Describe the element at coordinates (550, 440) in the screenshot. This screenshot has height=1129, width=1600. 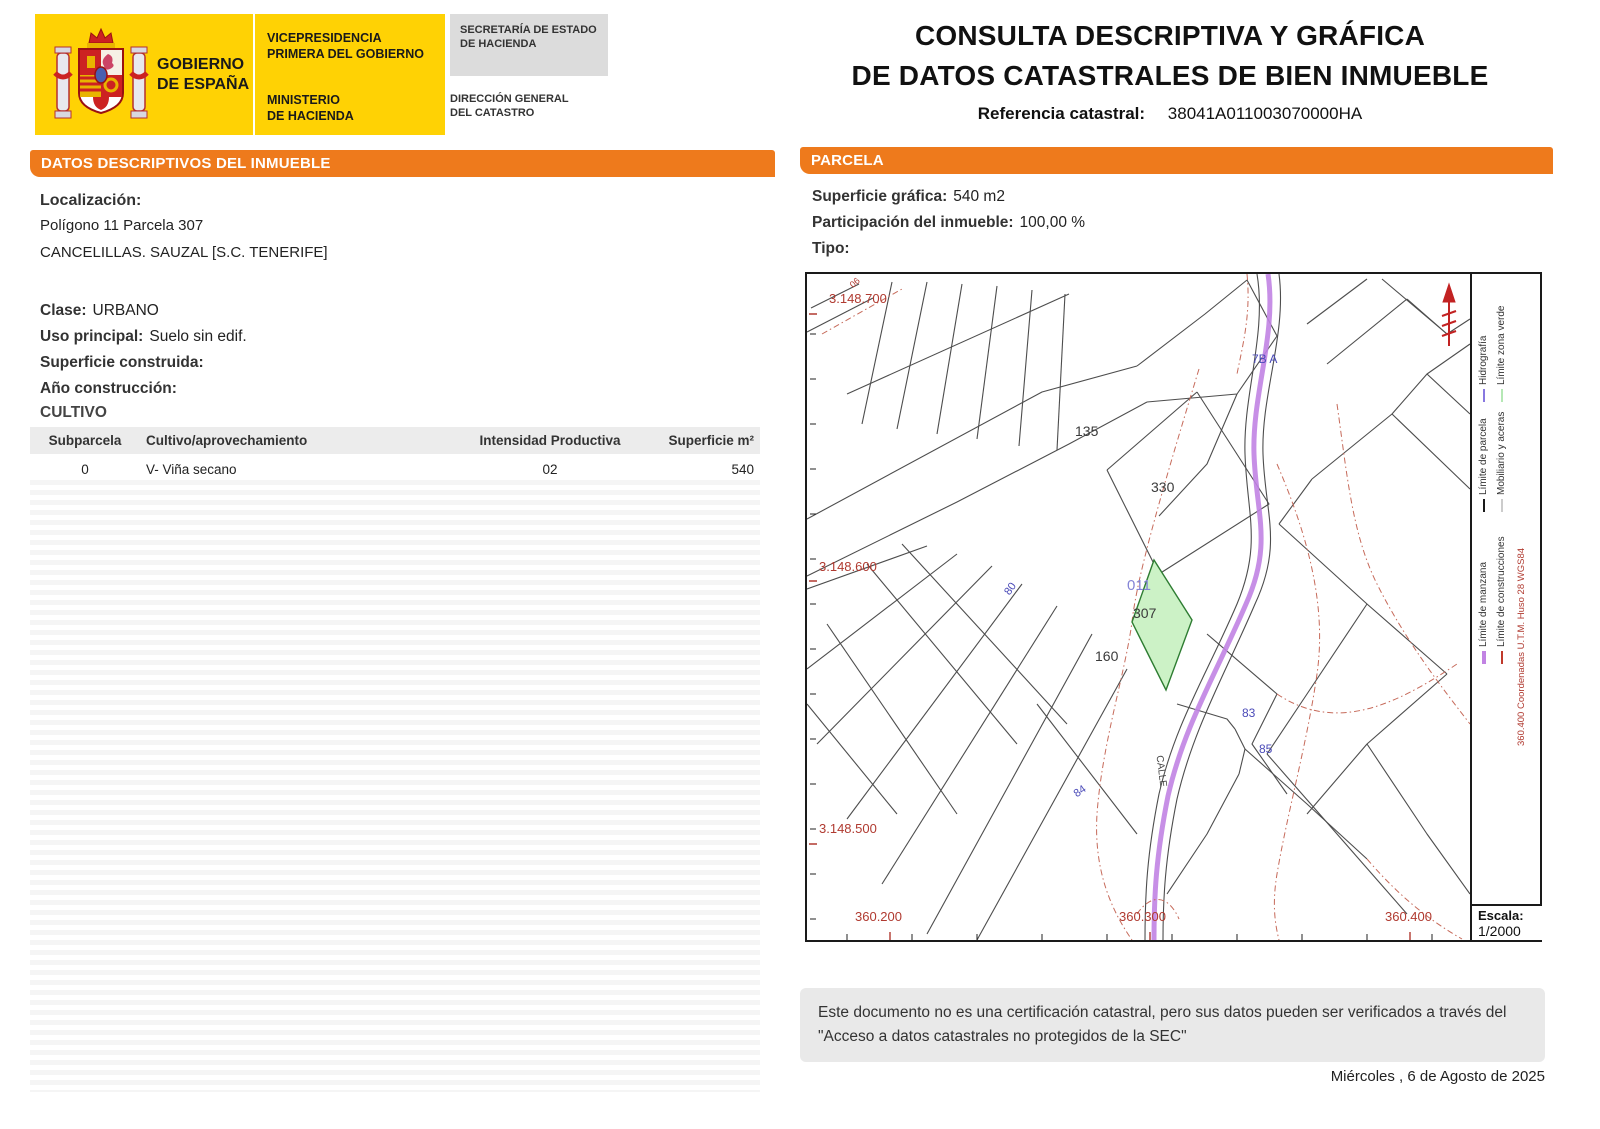
I see `cultivo-col-header: Intensidad Productiva` at that location.